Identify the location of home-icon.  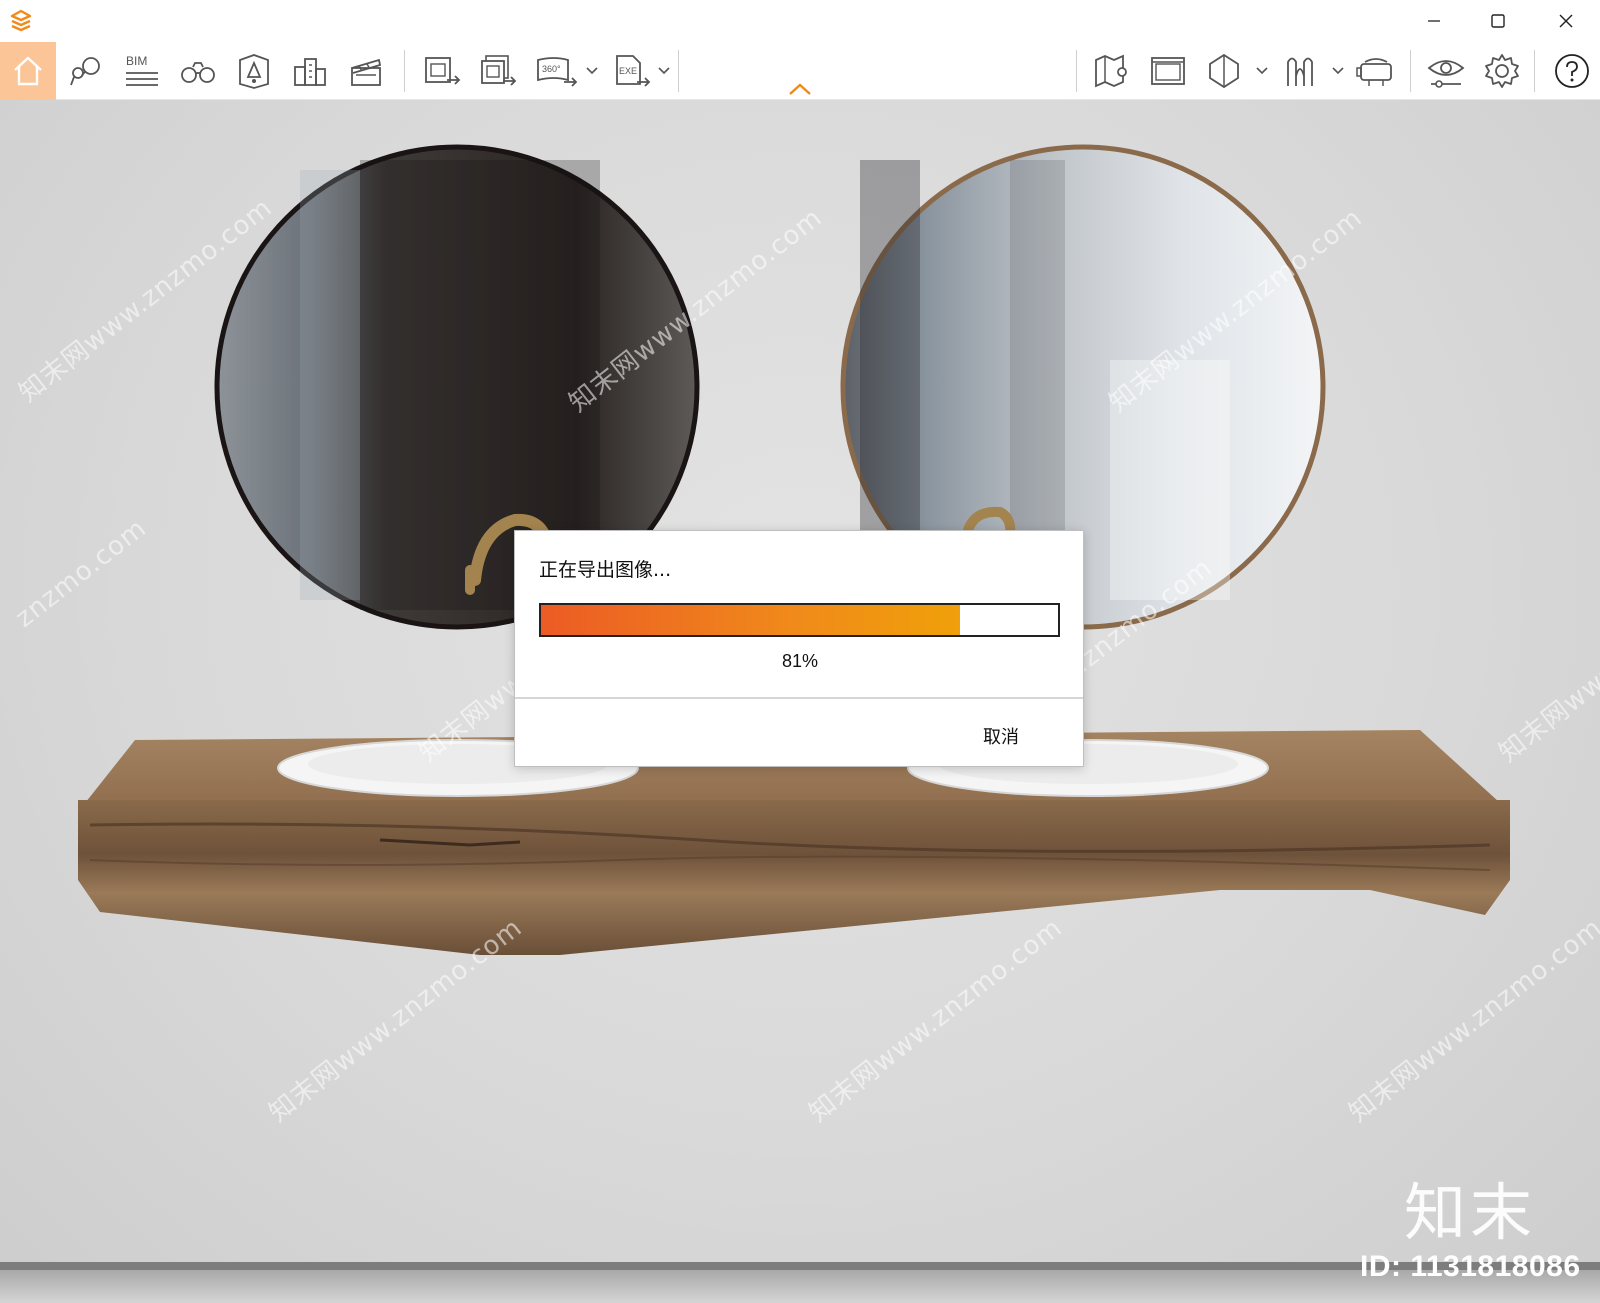
(28, 71).